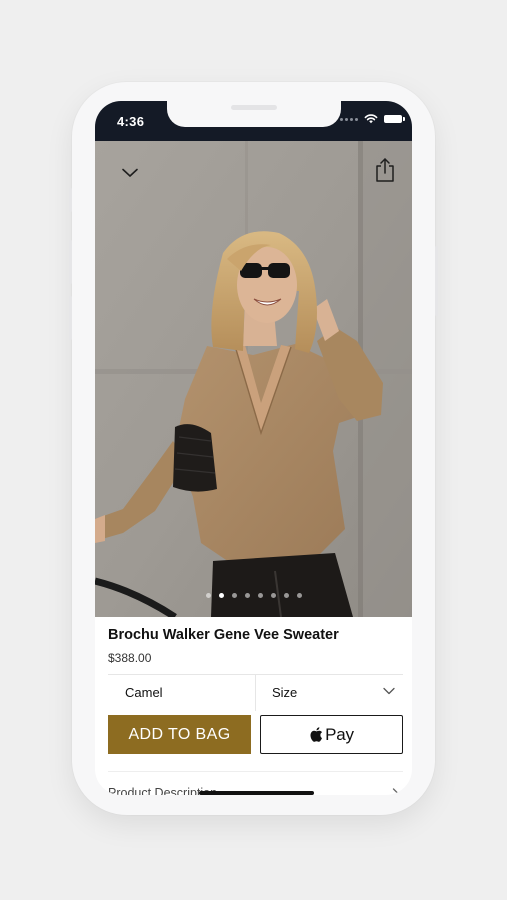 The image size is (507, 900). What do you see at coordinates (130, 658) in the screenshot?
I see `product-price: $388.00` at bounding box center [130, 658].